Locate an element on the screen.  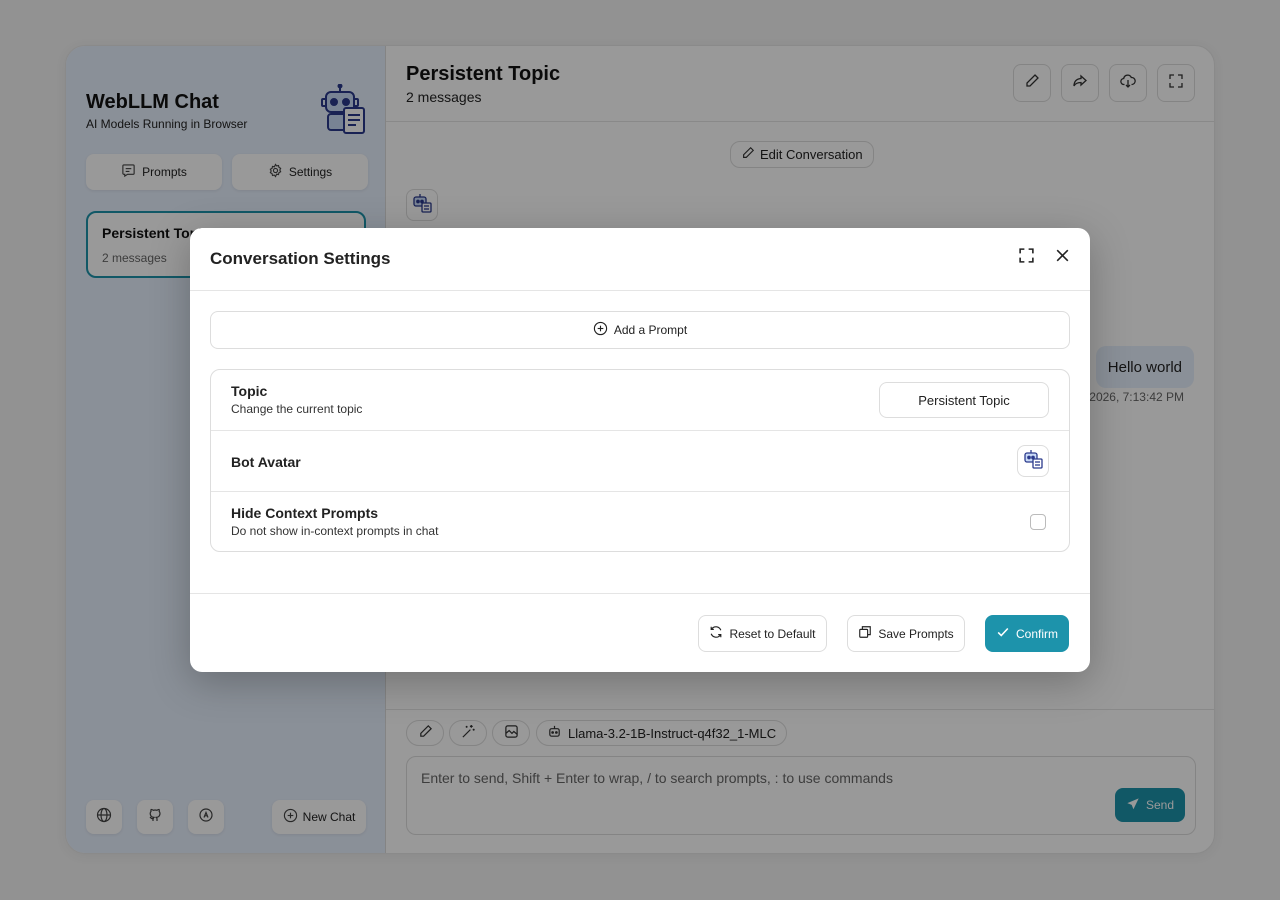
hide-context-subtitle: Do not show in-context prompts in chat is located at coordinates (335, 531).